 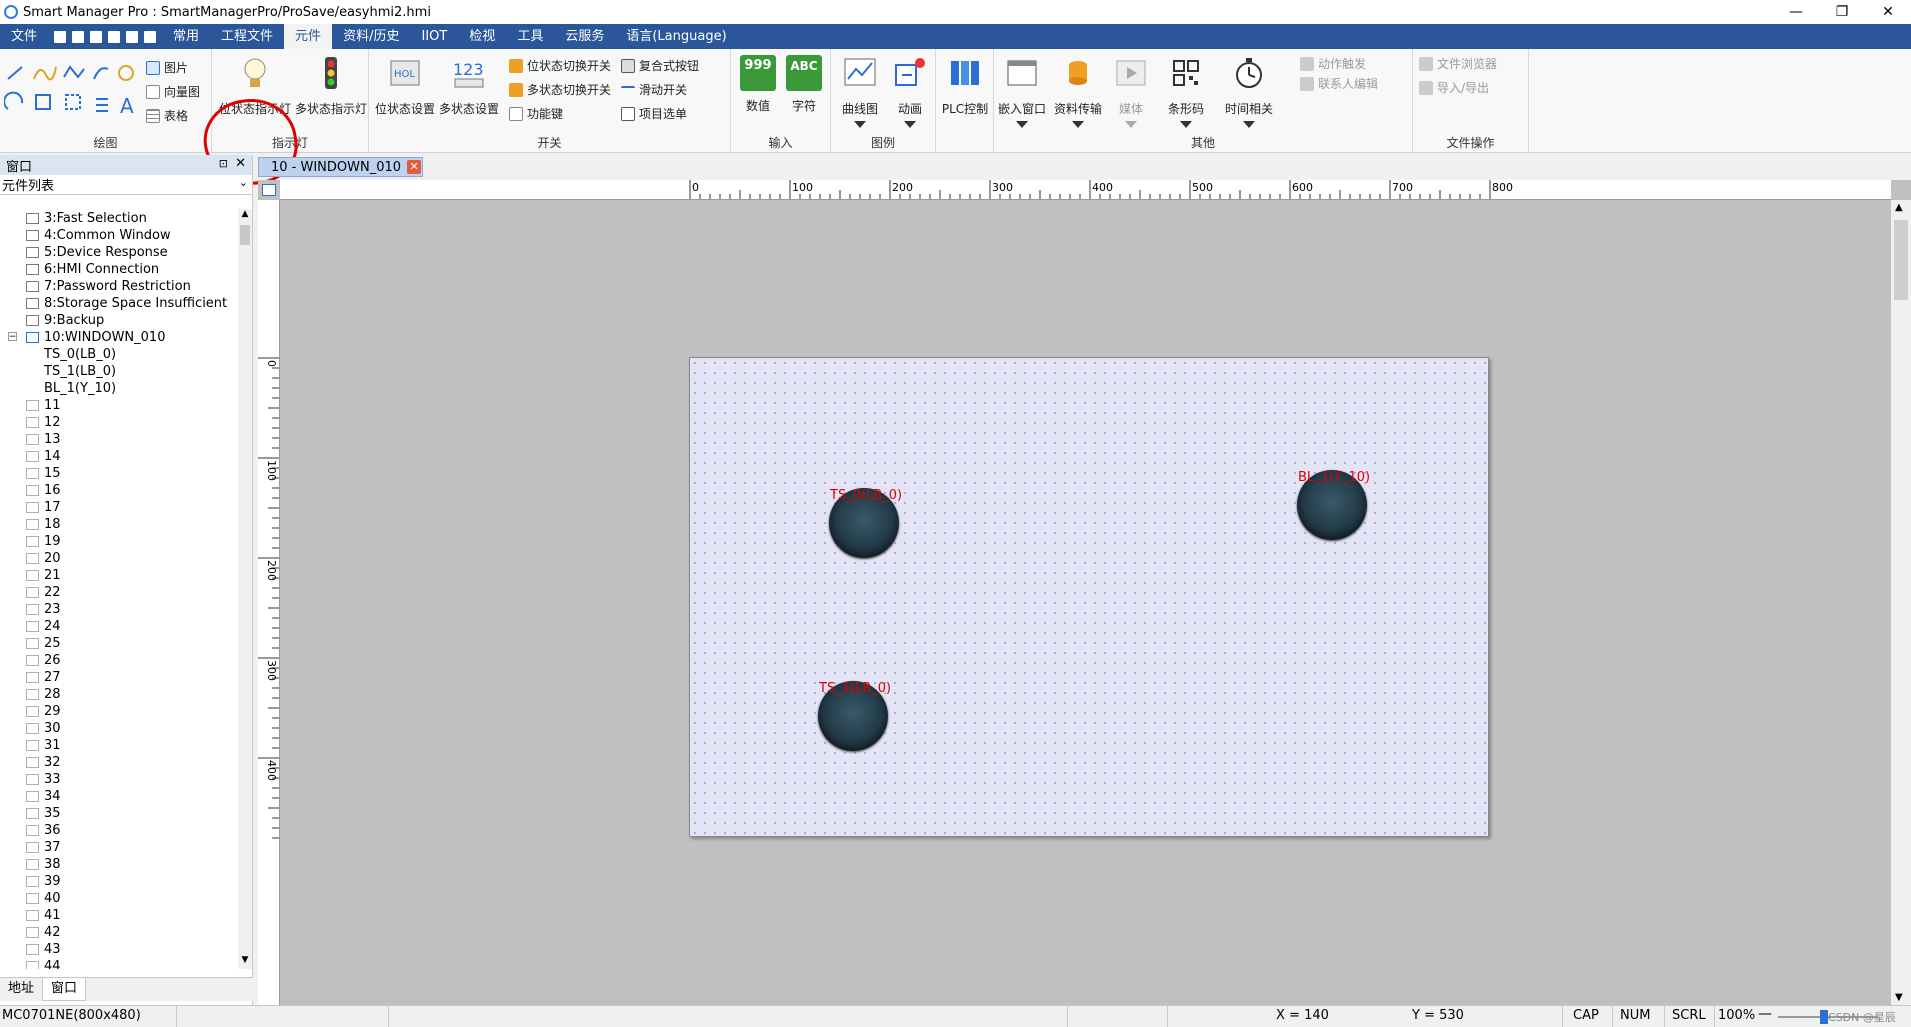 What do you see at coordinates (150, 36) in the screenshot?
I see `compile-icon` at bounding box center [150, 36].